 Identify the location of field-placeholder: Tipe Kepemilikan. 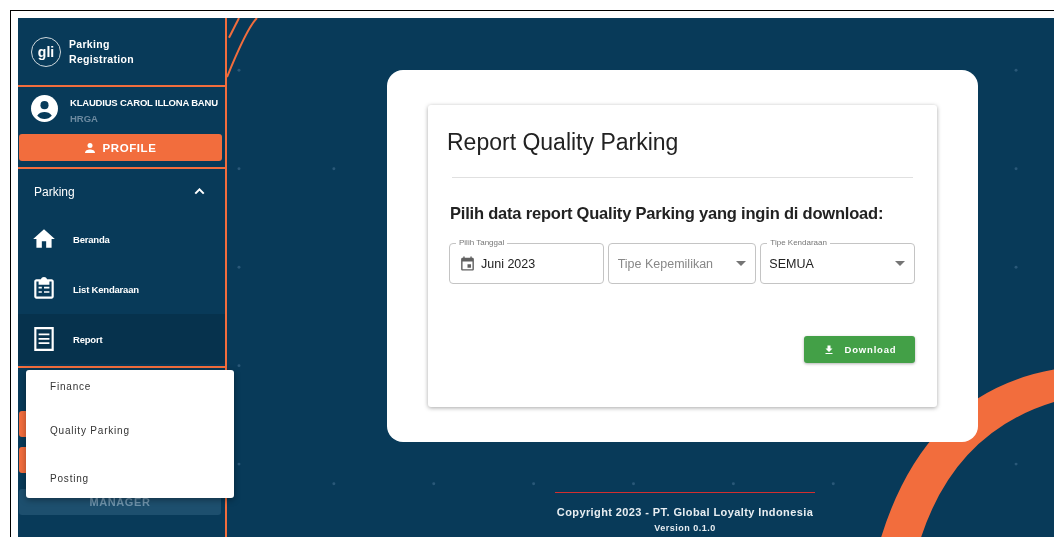
(665, 263).